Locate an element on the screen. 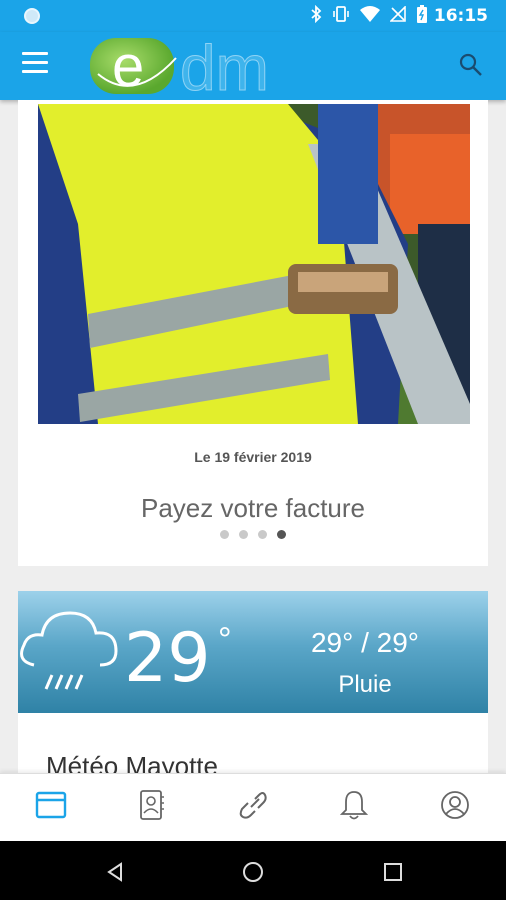 The height and width of the screenshot is (900, 506). tab-home is located at coordinates (50, 807).